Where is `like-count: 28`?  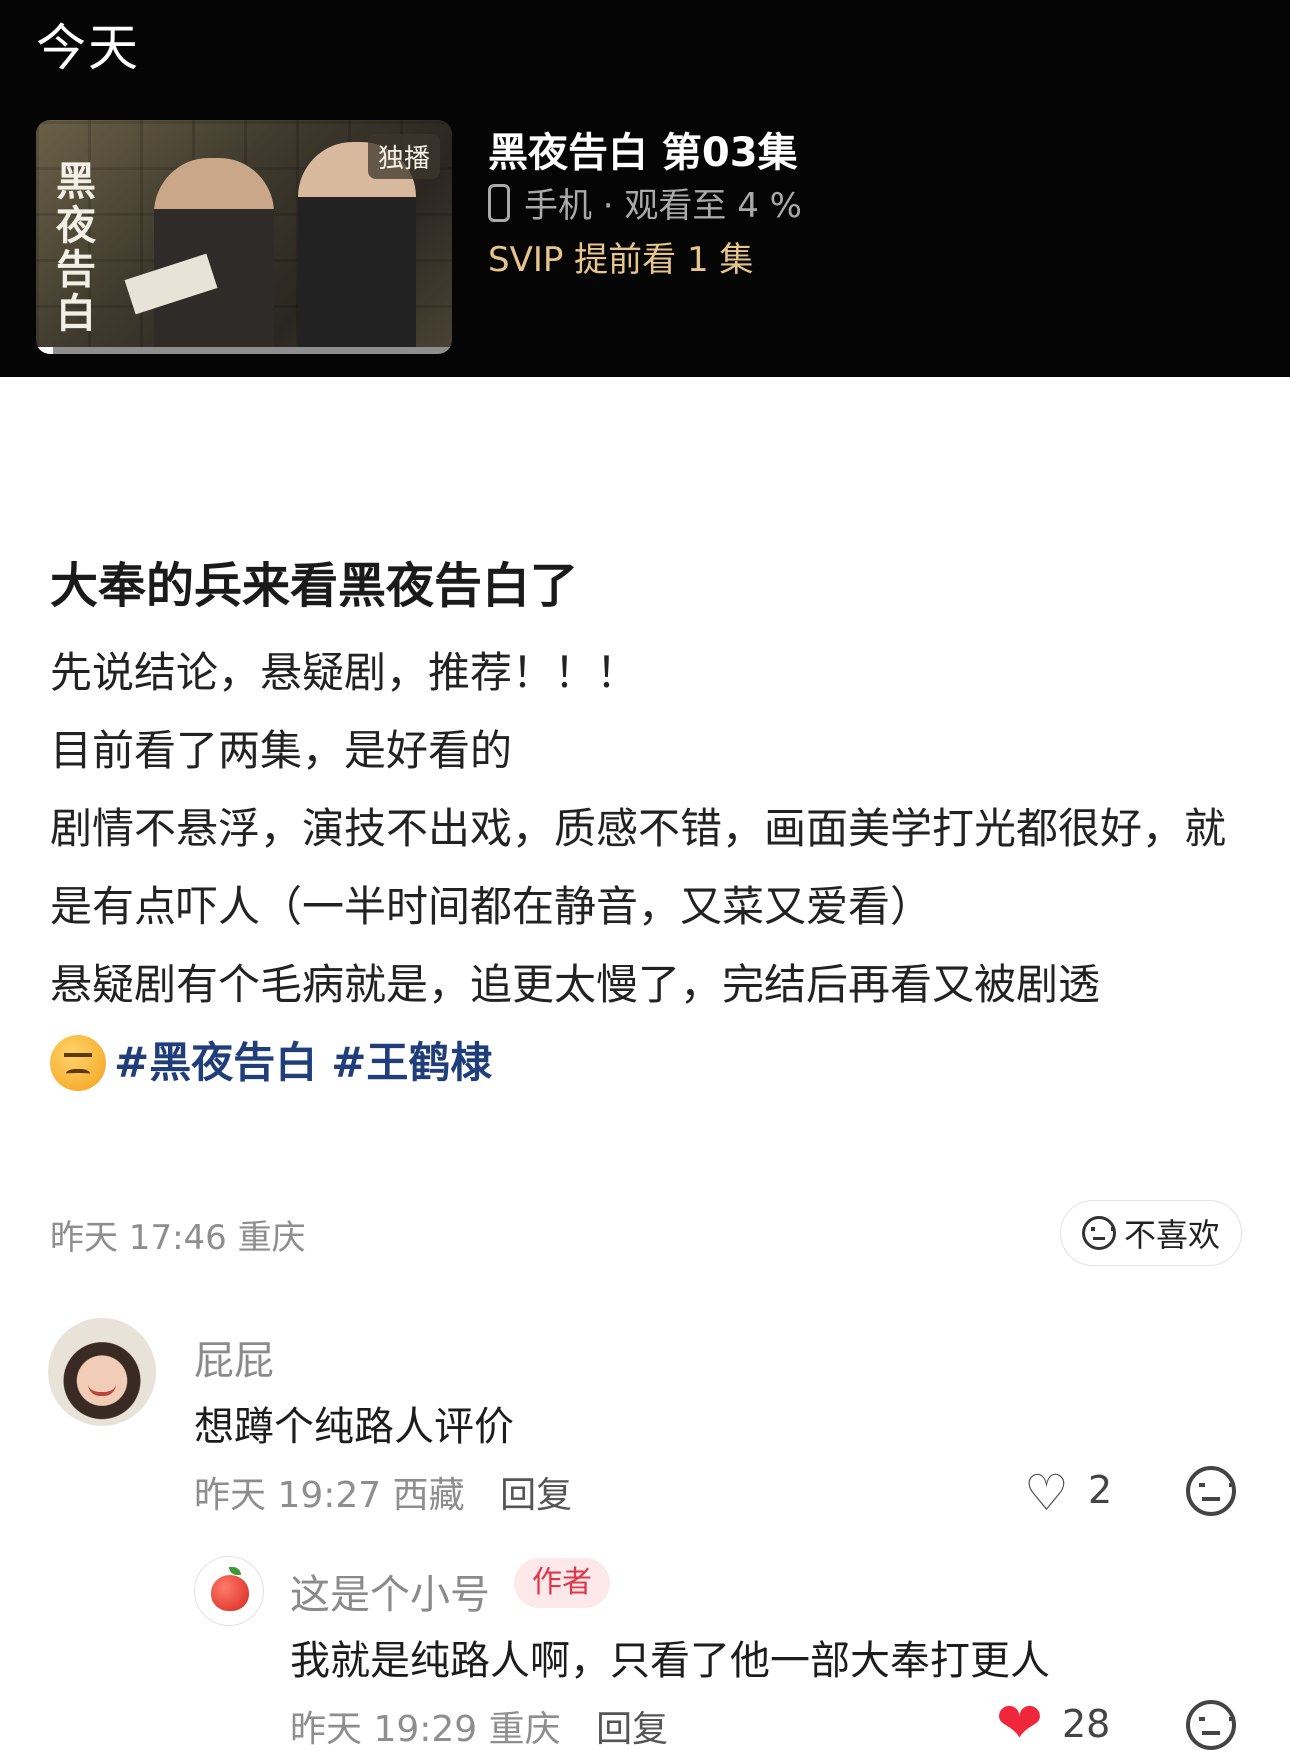
like-count: 28 is located at coordinates (1086, 1724).